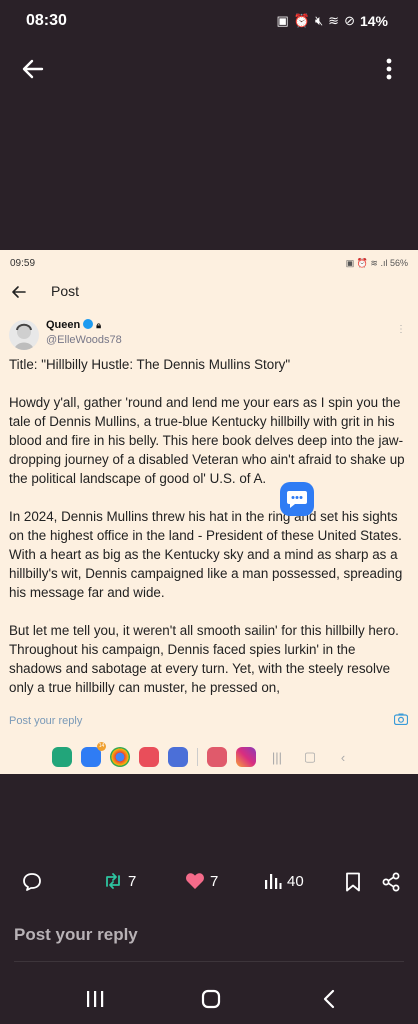  I want to click on image-recents-icon: |||, so click(277, 757).